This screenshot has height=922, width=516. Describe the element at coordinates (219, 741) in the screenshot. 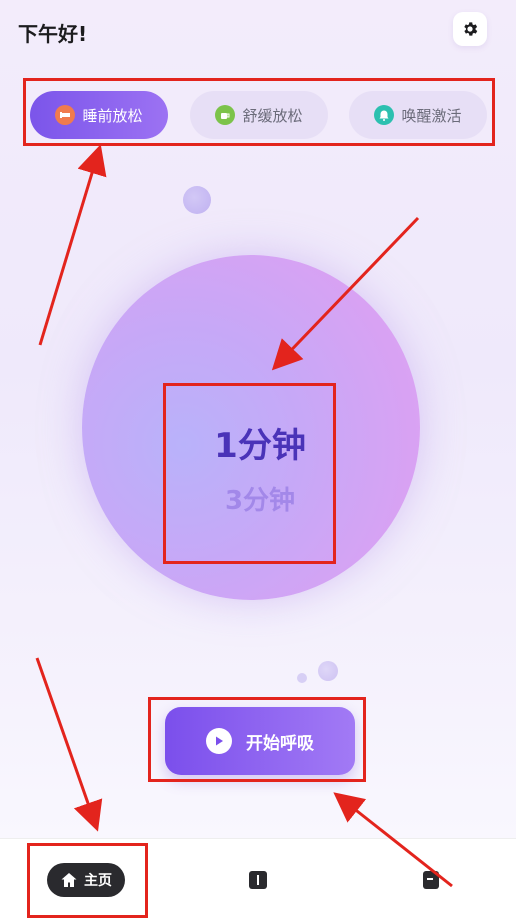

I see `play-icon` at that location.